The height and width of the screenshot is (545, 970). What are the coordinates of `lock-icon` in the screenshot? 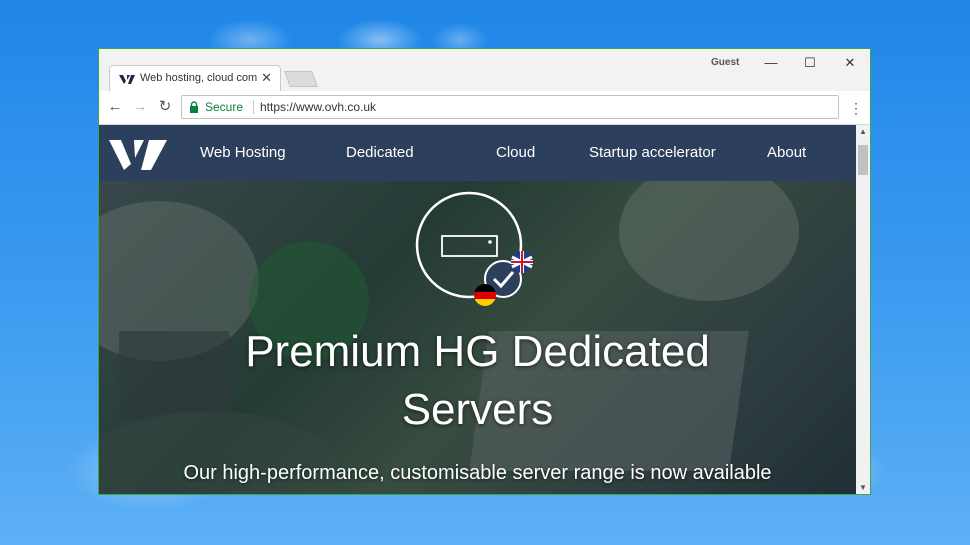 It's located at (194, 107).